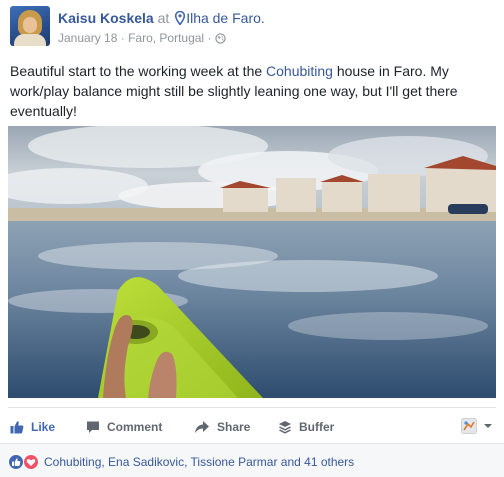 This screenshot has height=477, width=504. I want to click on buffer-button: Buffer, so click(306, 427).